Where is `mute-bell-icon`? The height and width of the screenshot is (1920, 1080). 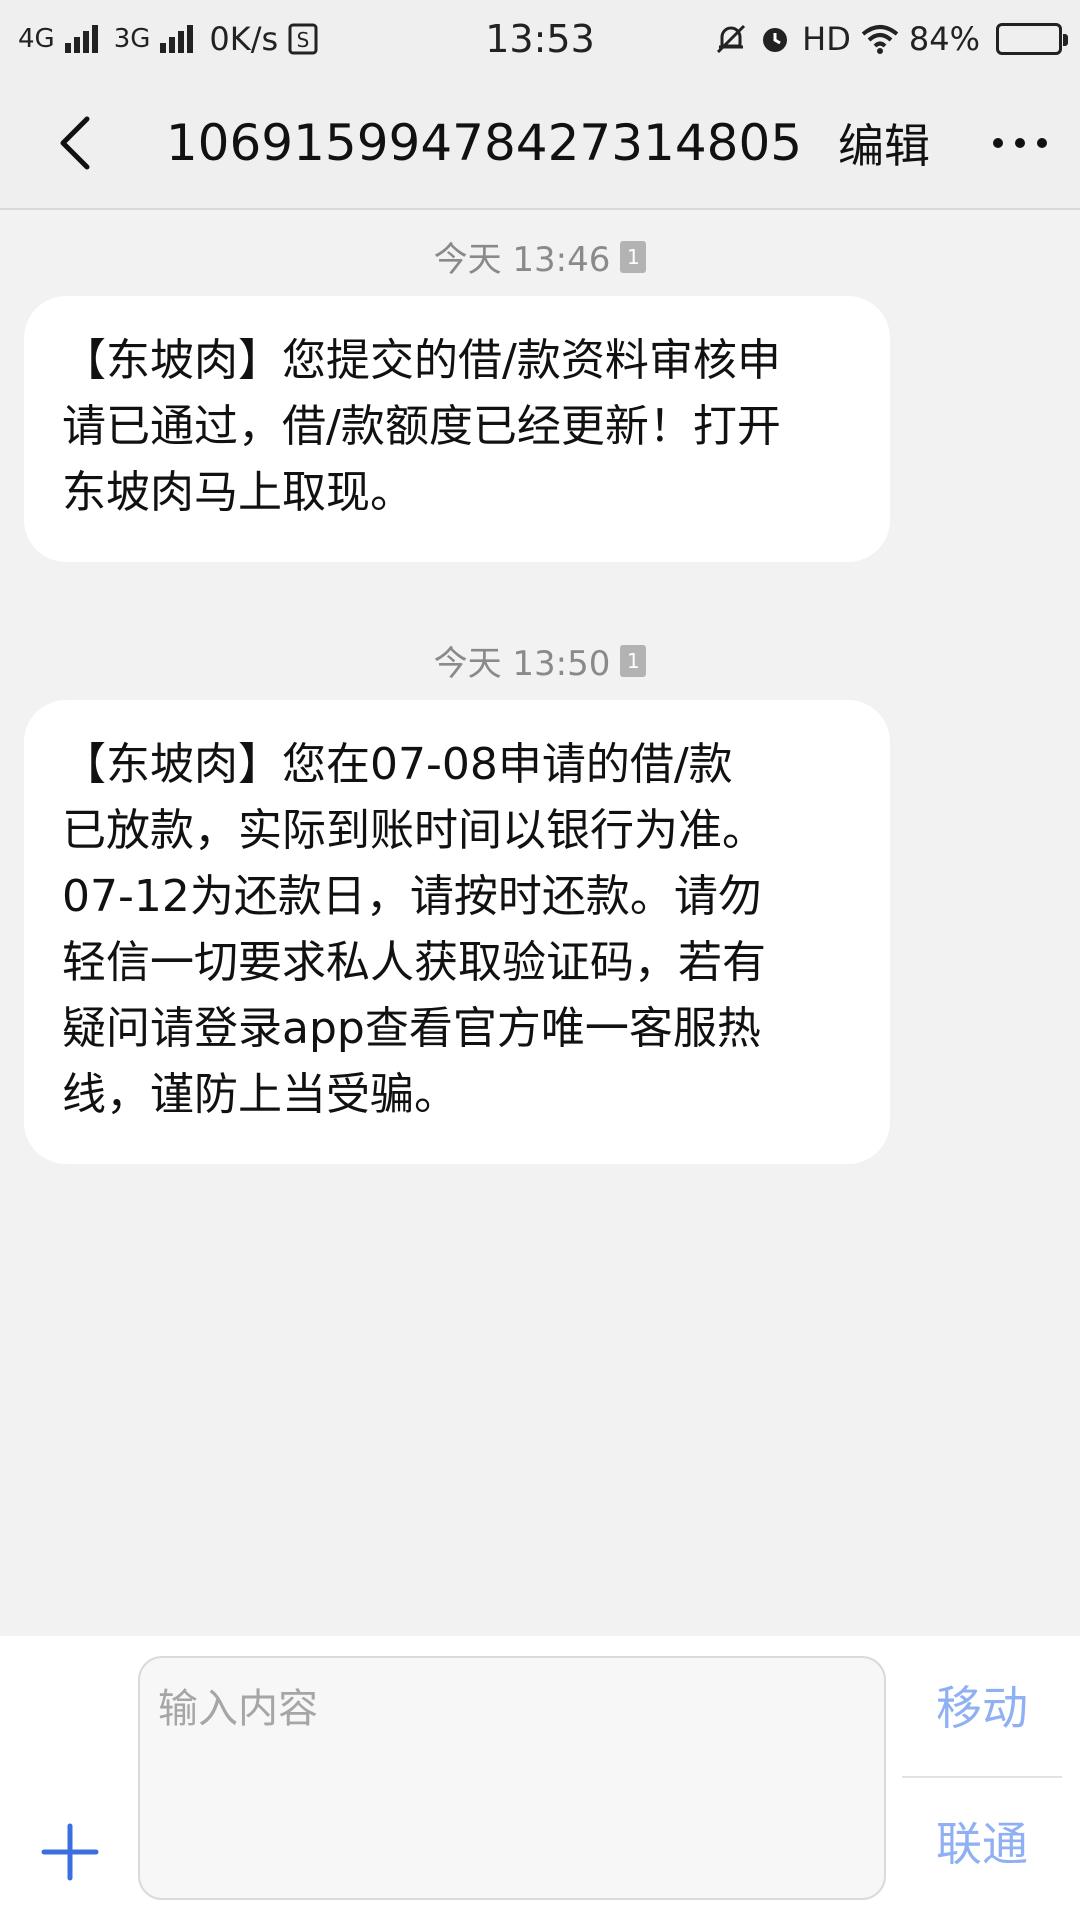
mute-bell-icon is located at coordinates (731, 39).